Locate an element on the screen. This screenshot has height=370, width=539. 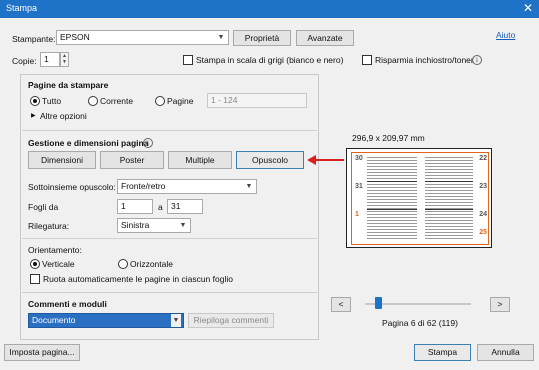
radio-current is located at coordinates (93, 101).